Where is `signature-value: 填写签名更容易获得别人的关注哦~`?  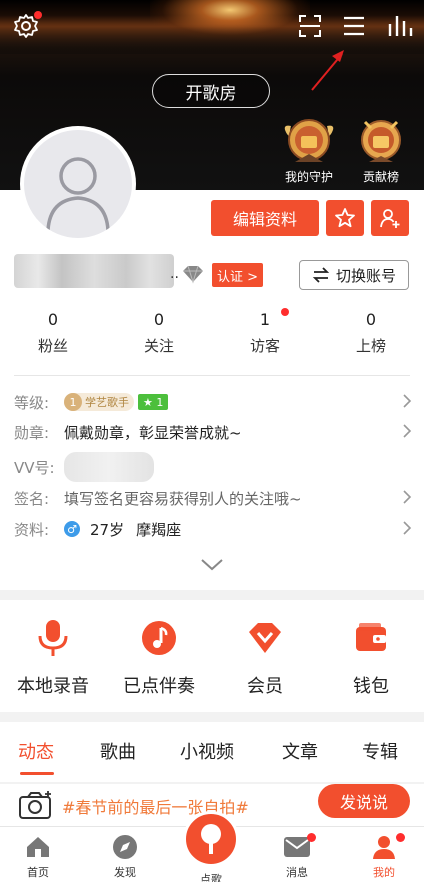 signature-value: 填写签名更容易获得别人的关注哦~ is located at coordinates (183, 498).